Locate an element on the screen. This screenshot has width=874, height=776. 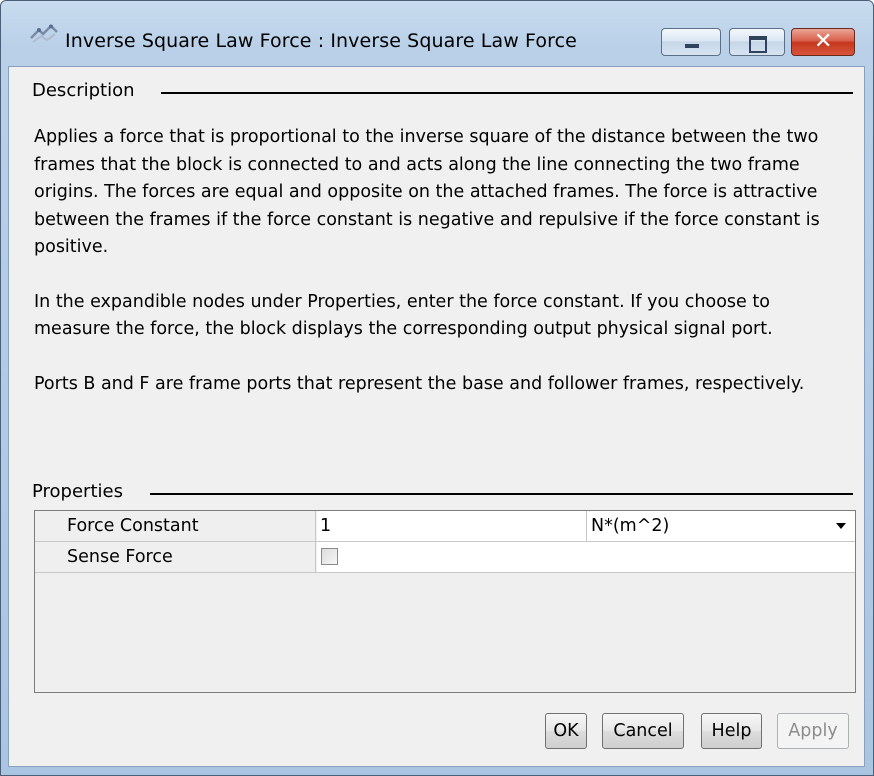
help-button: Help is located at coordinates (731, 731).